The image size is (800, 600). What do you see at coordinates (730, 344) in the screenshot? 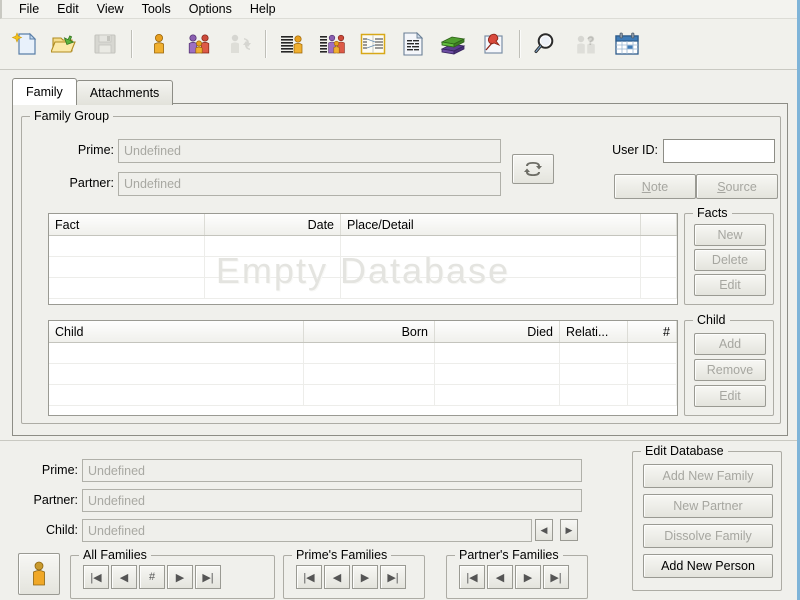
I see `child-add-button: Add` at bounding box center [730, 344].